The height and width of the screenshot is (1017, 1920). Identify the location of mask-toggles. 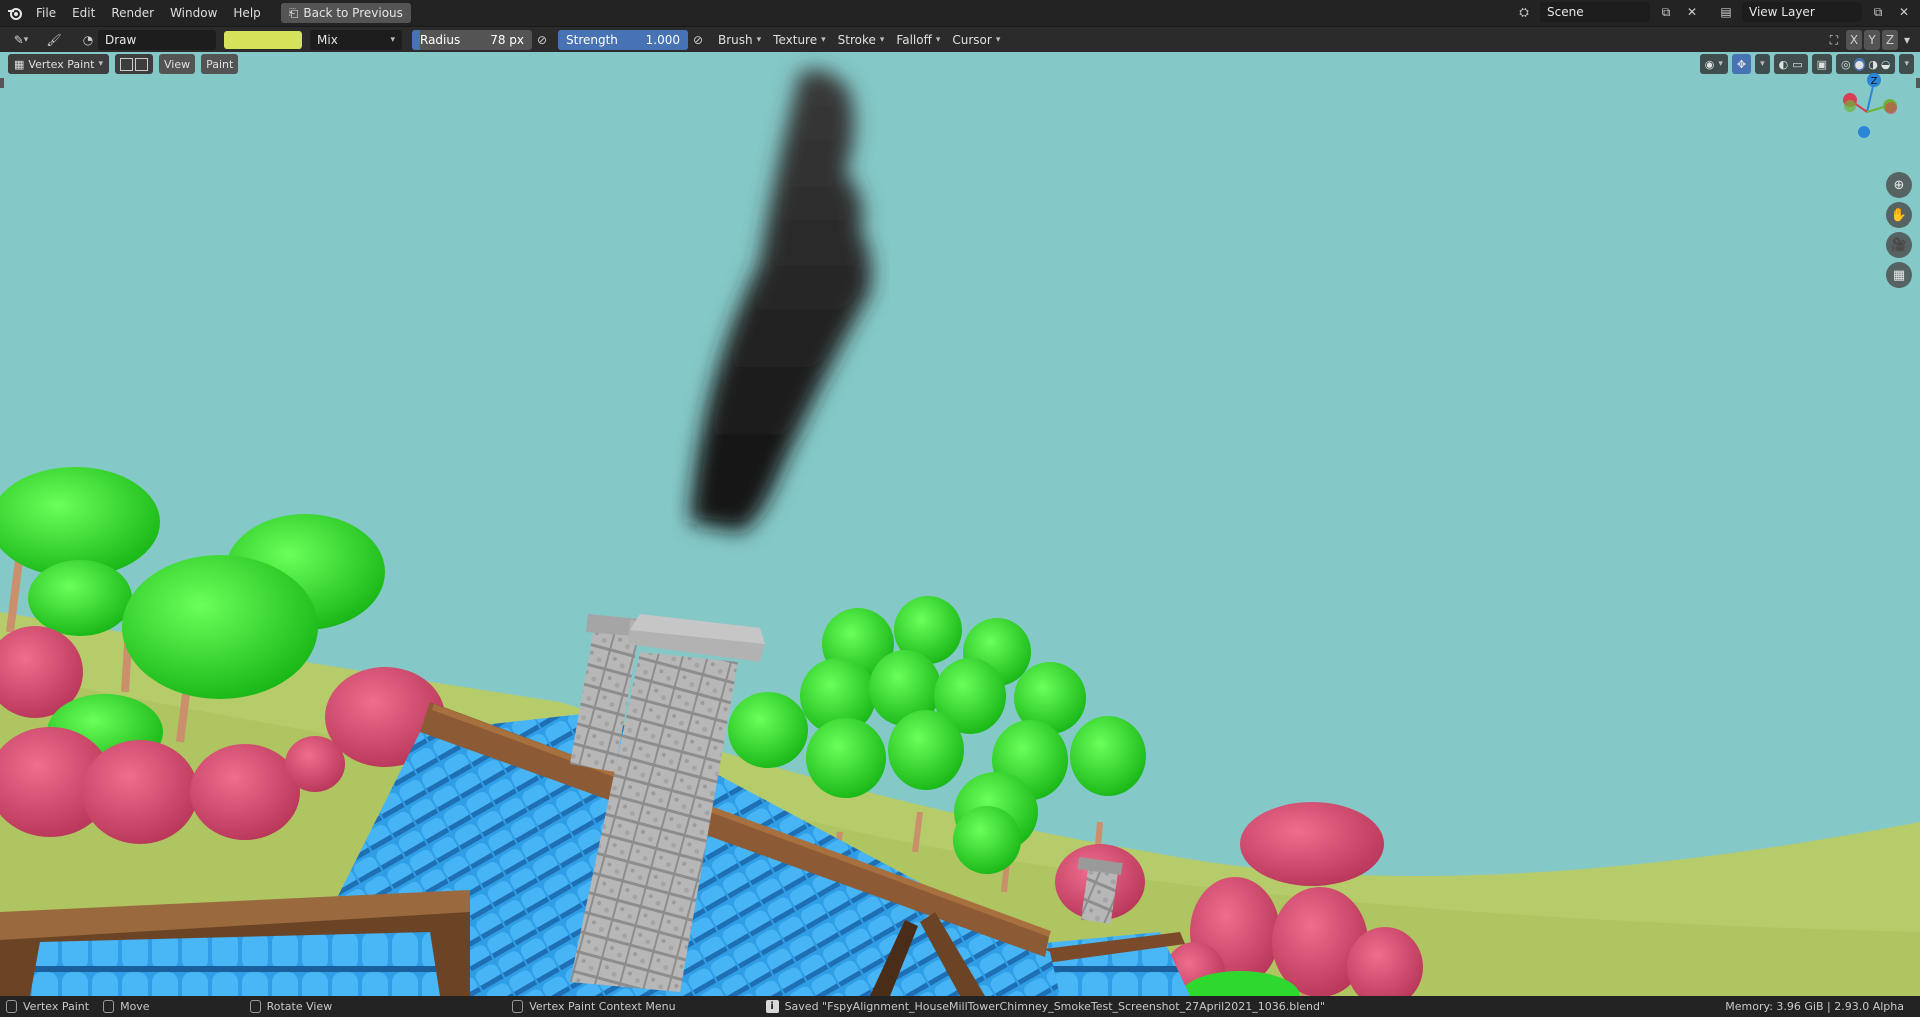
(134, 64).